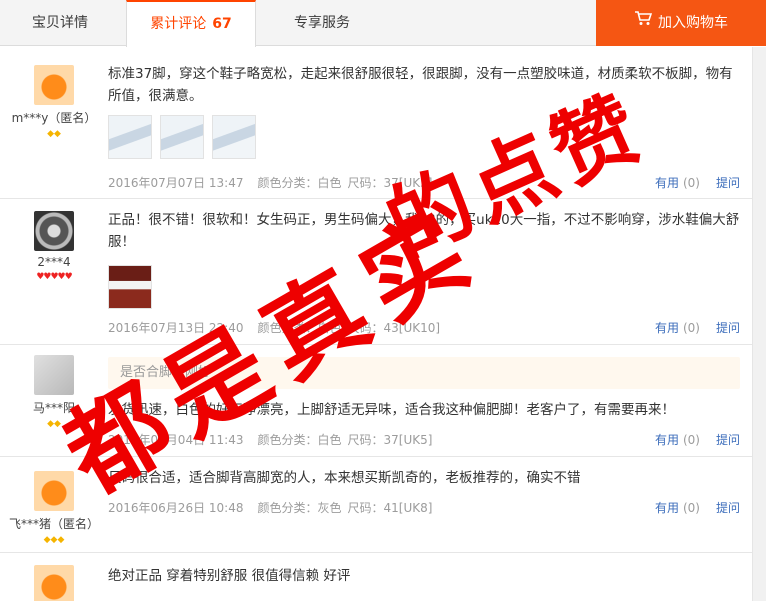 The width and height of the screenshot is (766, 601). I want to click on tab-bar: 宝贝详情 累计评论 67 专享服务 加入购物车, so click(383, 23).